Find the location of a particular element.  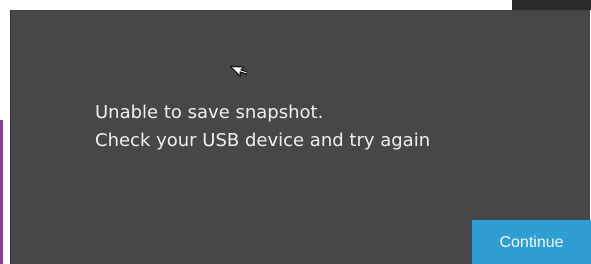

message-line-1: Unable to save snapshot. is located at coordinates (209, 112).